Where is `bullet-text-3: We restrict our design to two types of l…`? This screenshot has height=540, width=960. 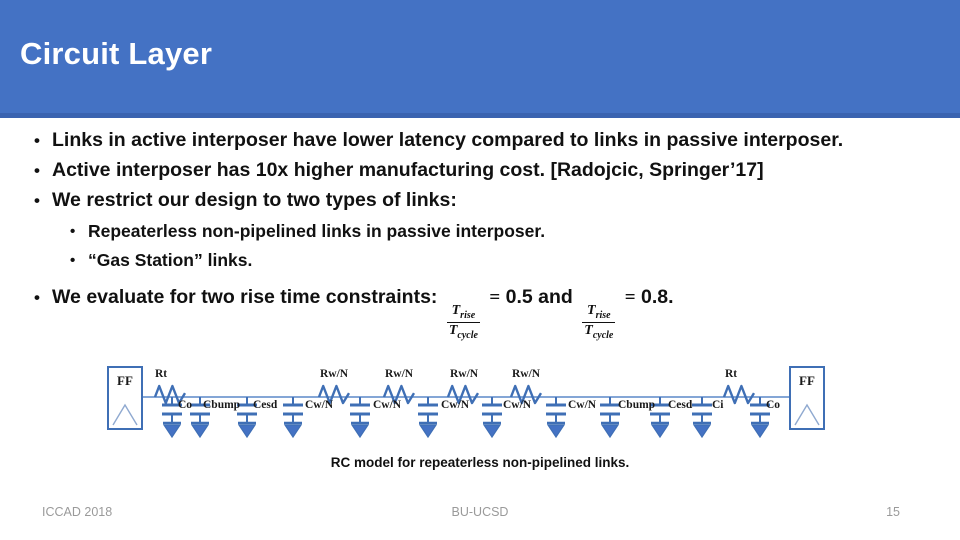
bullet-text-3: We restrict our design to two types of l… is located at coordinates (254, 200).